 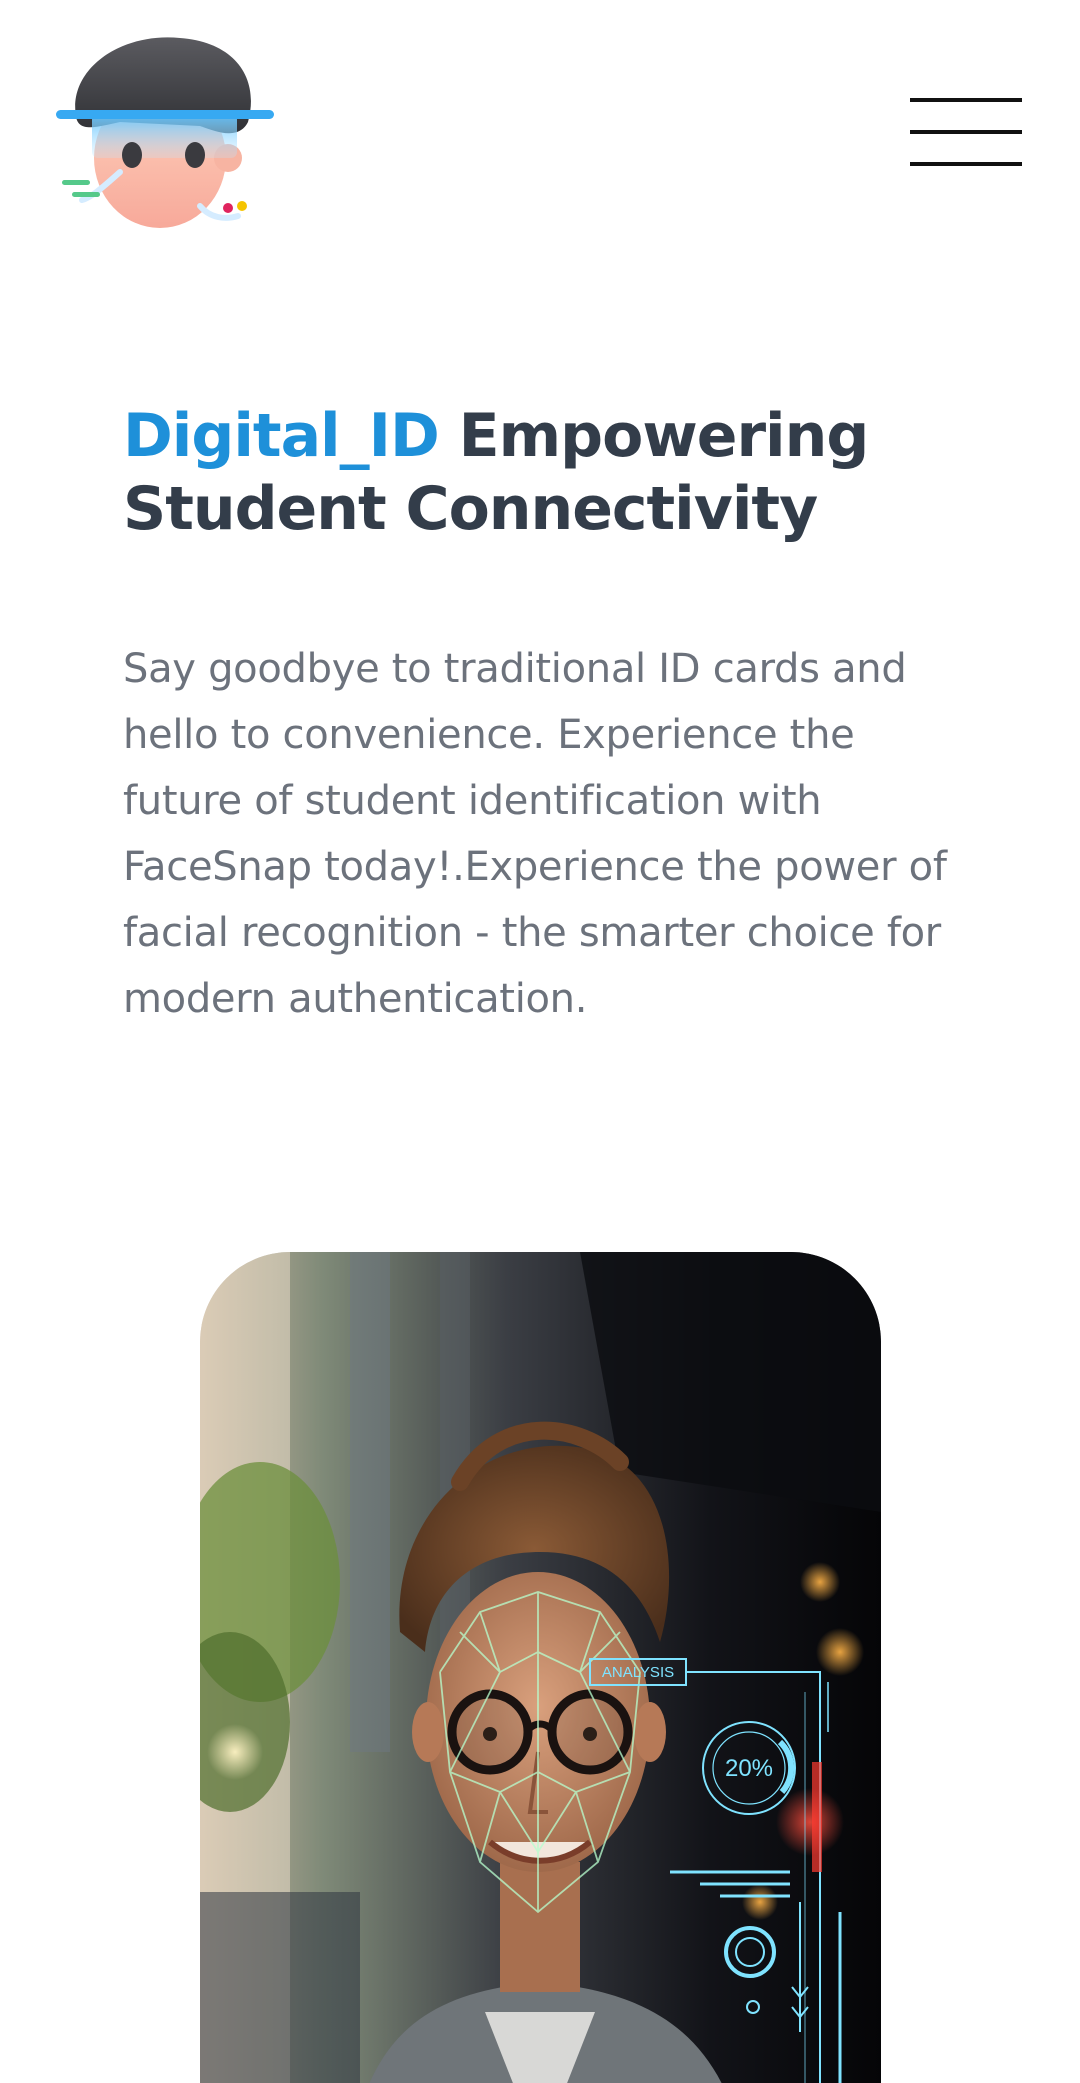 What do you see at coordinates (165, 135) in the screenshot?
I see `face-scan-avatar-icon` at bounding box center [165, 135].